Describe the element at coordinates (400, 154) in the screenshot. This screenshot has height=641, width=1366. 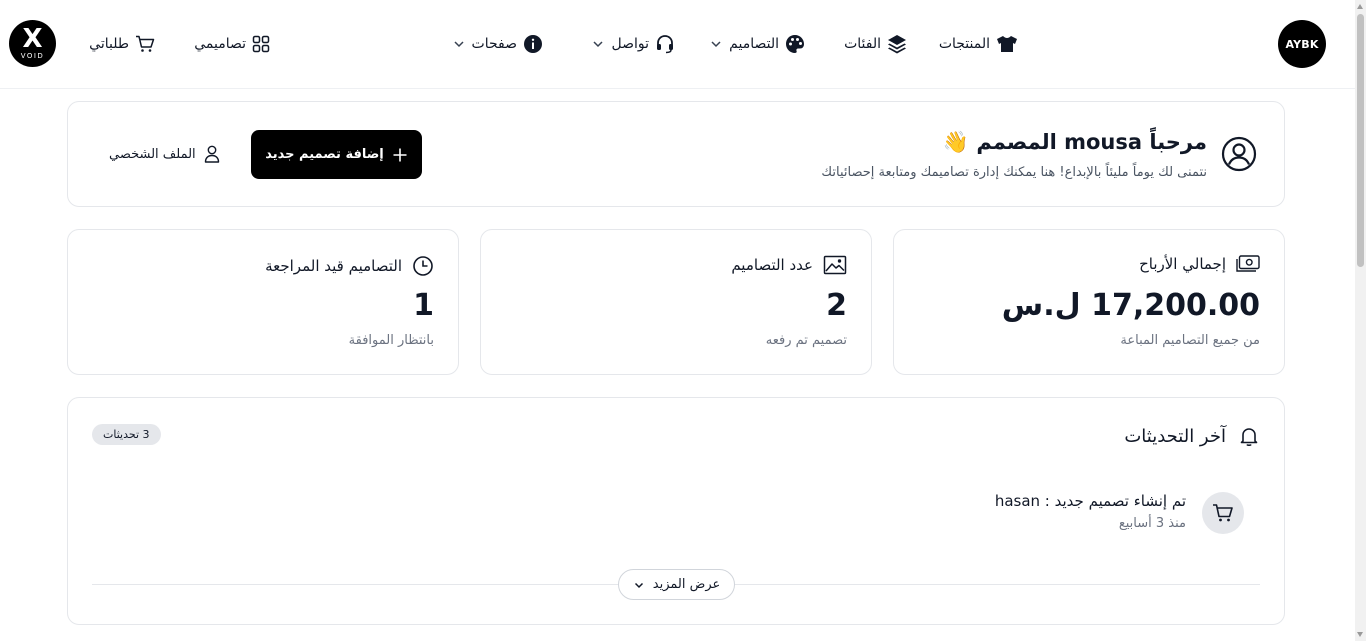
I see `plus-icon` at that location.